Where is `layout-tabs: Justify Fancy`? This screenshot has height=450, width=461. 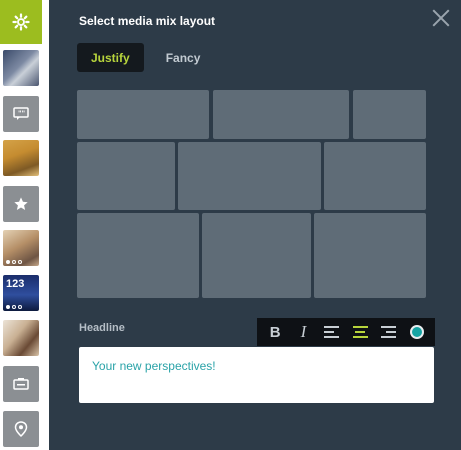
layout-tabs: Justify Fancy is located at coordinates (149, 57).